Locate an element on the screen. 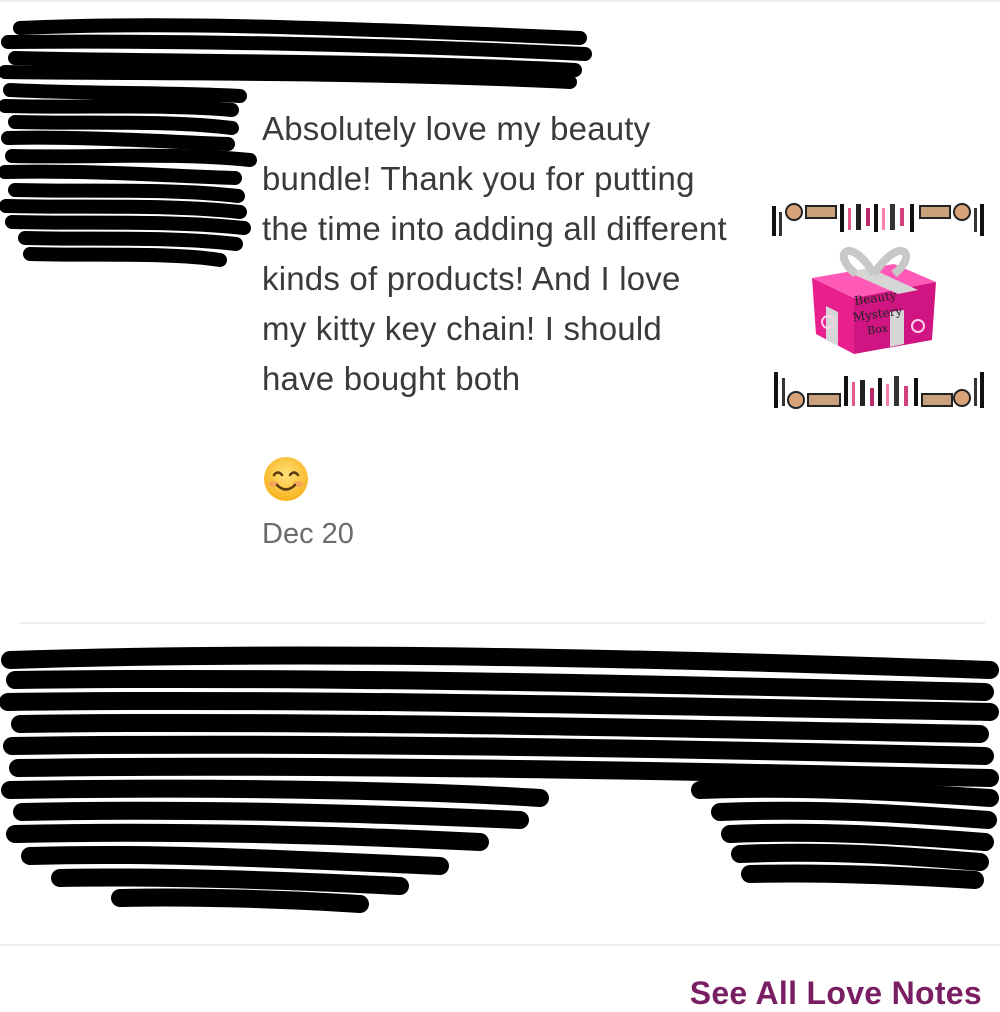  review-date: Dec 20 is located at coordinates (308, 534).